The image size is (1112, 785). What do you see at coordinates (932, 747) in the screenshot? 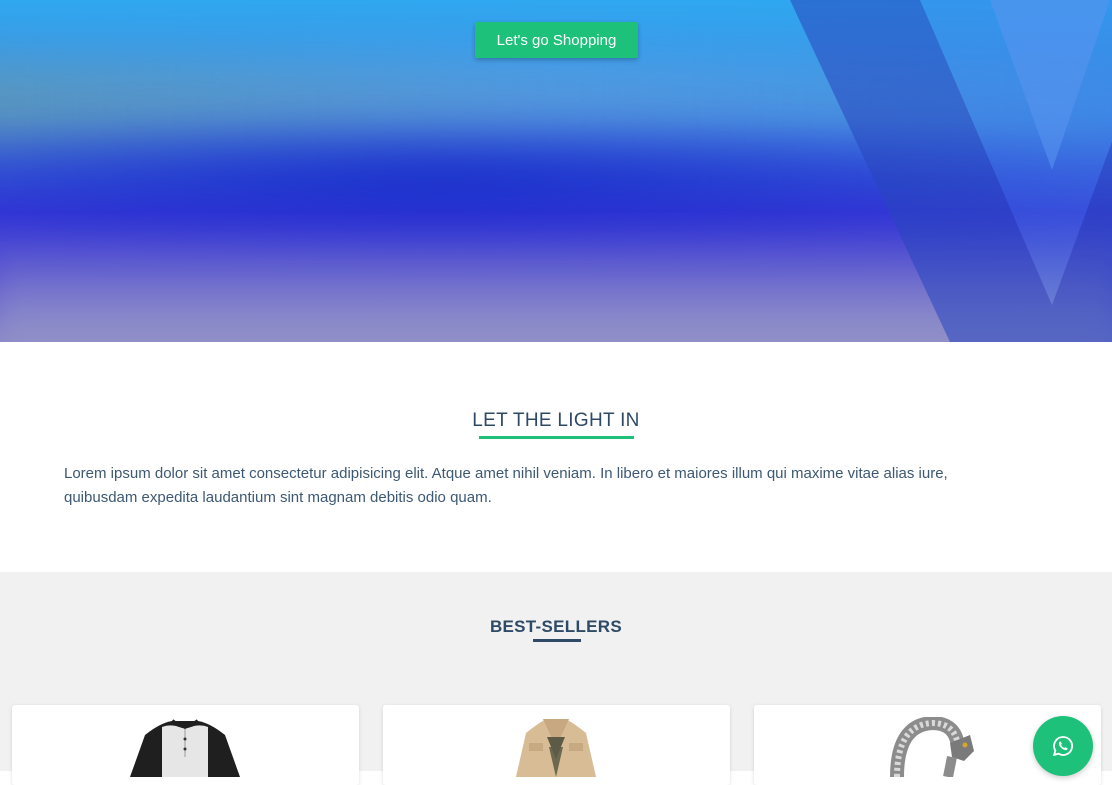
I see `dragon-bracelet-image` at bounding box center [932, 747].